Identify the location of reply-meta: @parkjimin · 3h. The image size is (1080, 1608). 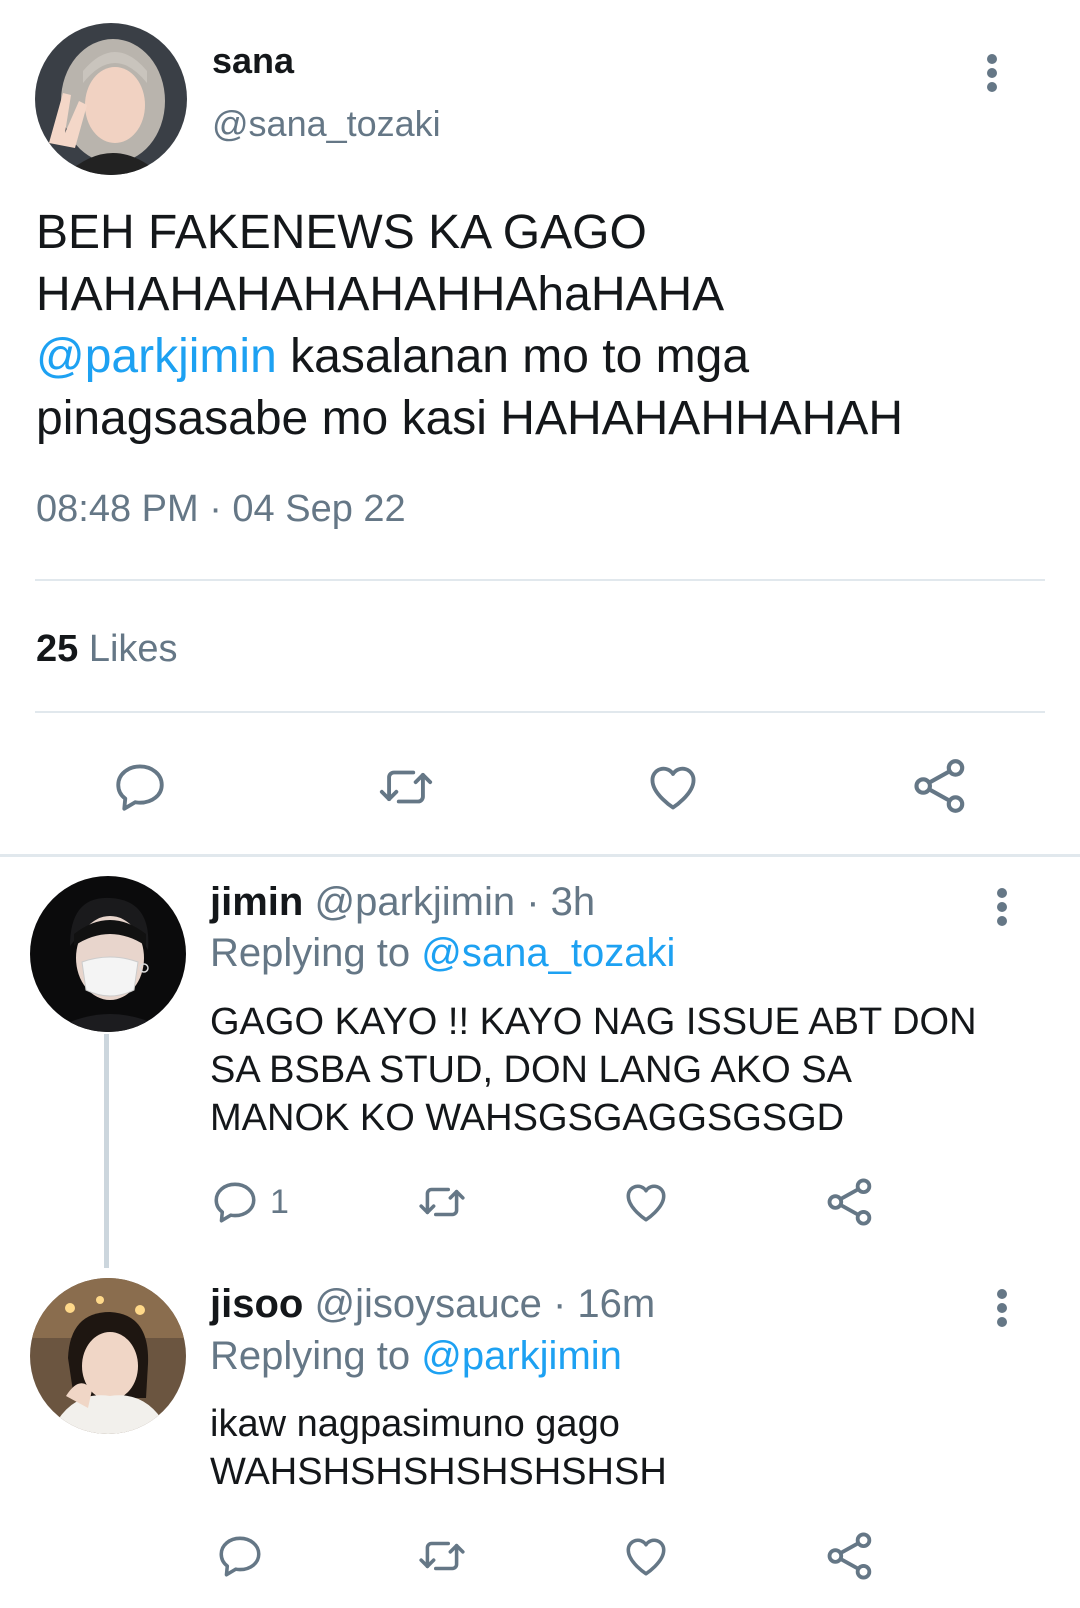
(454, 902).